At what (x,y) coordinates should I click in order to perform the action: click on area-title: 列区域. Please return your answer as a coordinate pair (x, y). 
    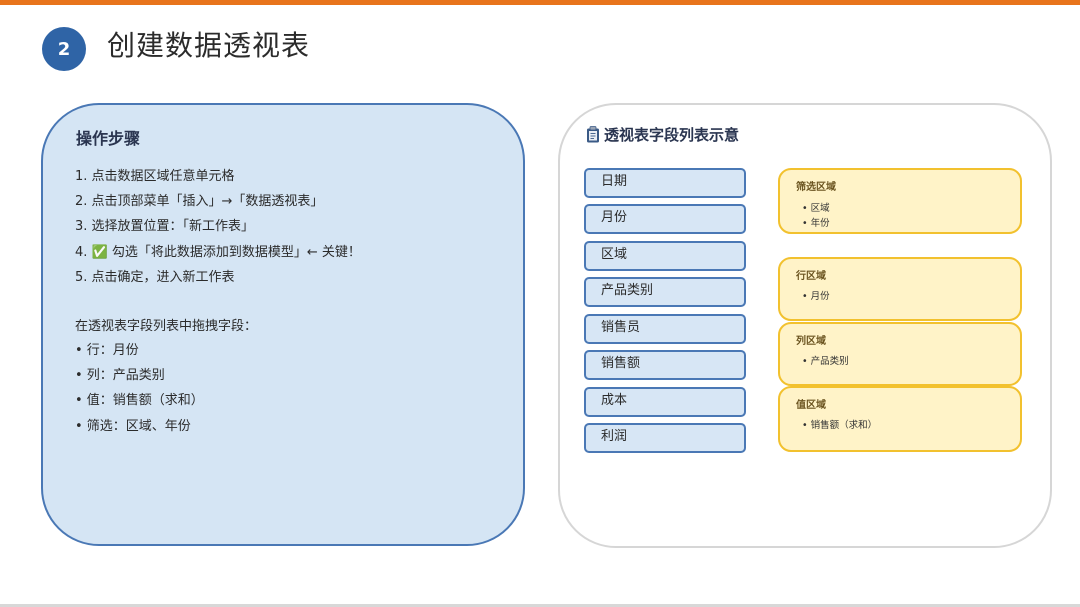
    Looking at the image, I should click on (811, 341).